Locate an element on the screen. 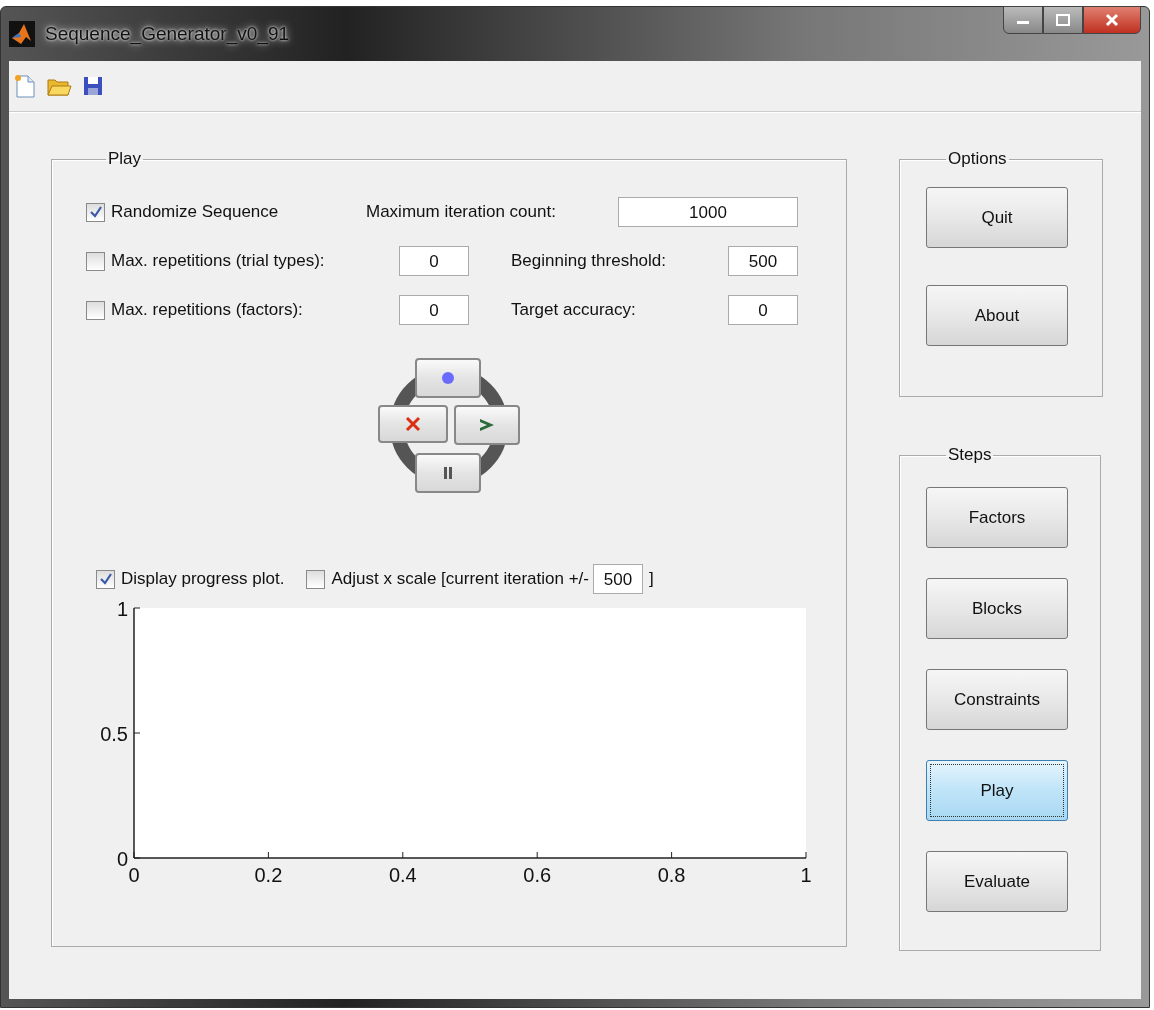  record-button is located at coordinates (448, 378).